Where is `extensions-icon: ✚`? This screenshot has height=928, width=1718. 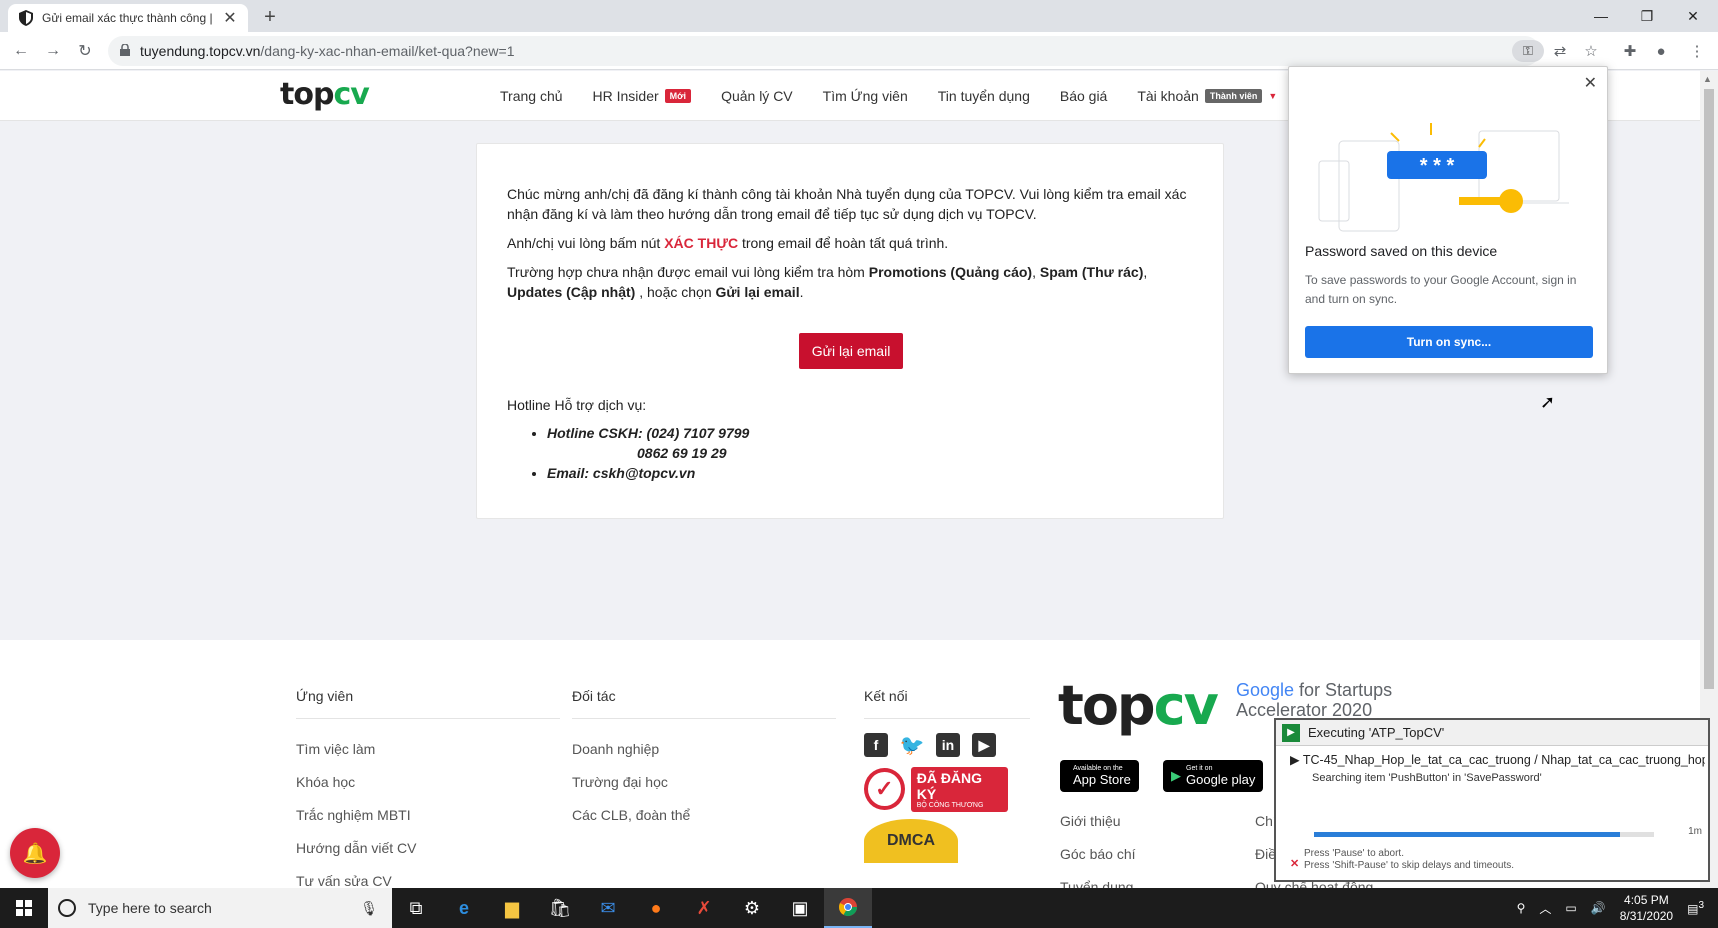 extensions-icon: ✚ is located at coordinates (1630, 51).